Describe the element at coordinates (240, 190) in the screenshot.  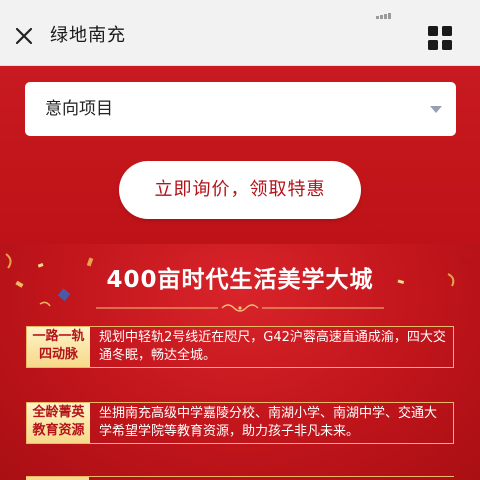
I see `inquire-button: 立即询价，领取特惠` at that location.